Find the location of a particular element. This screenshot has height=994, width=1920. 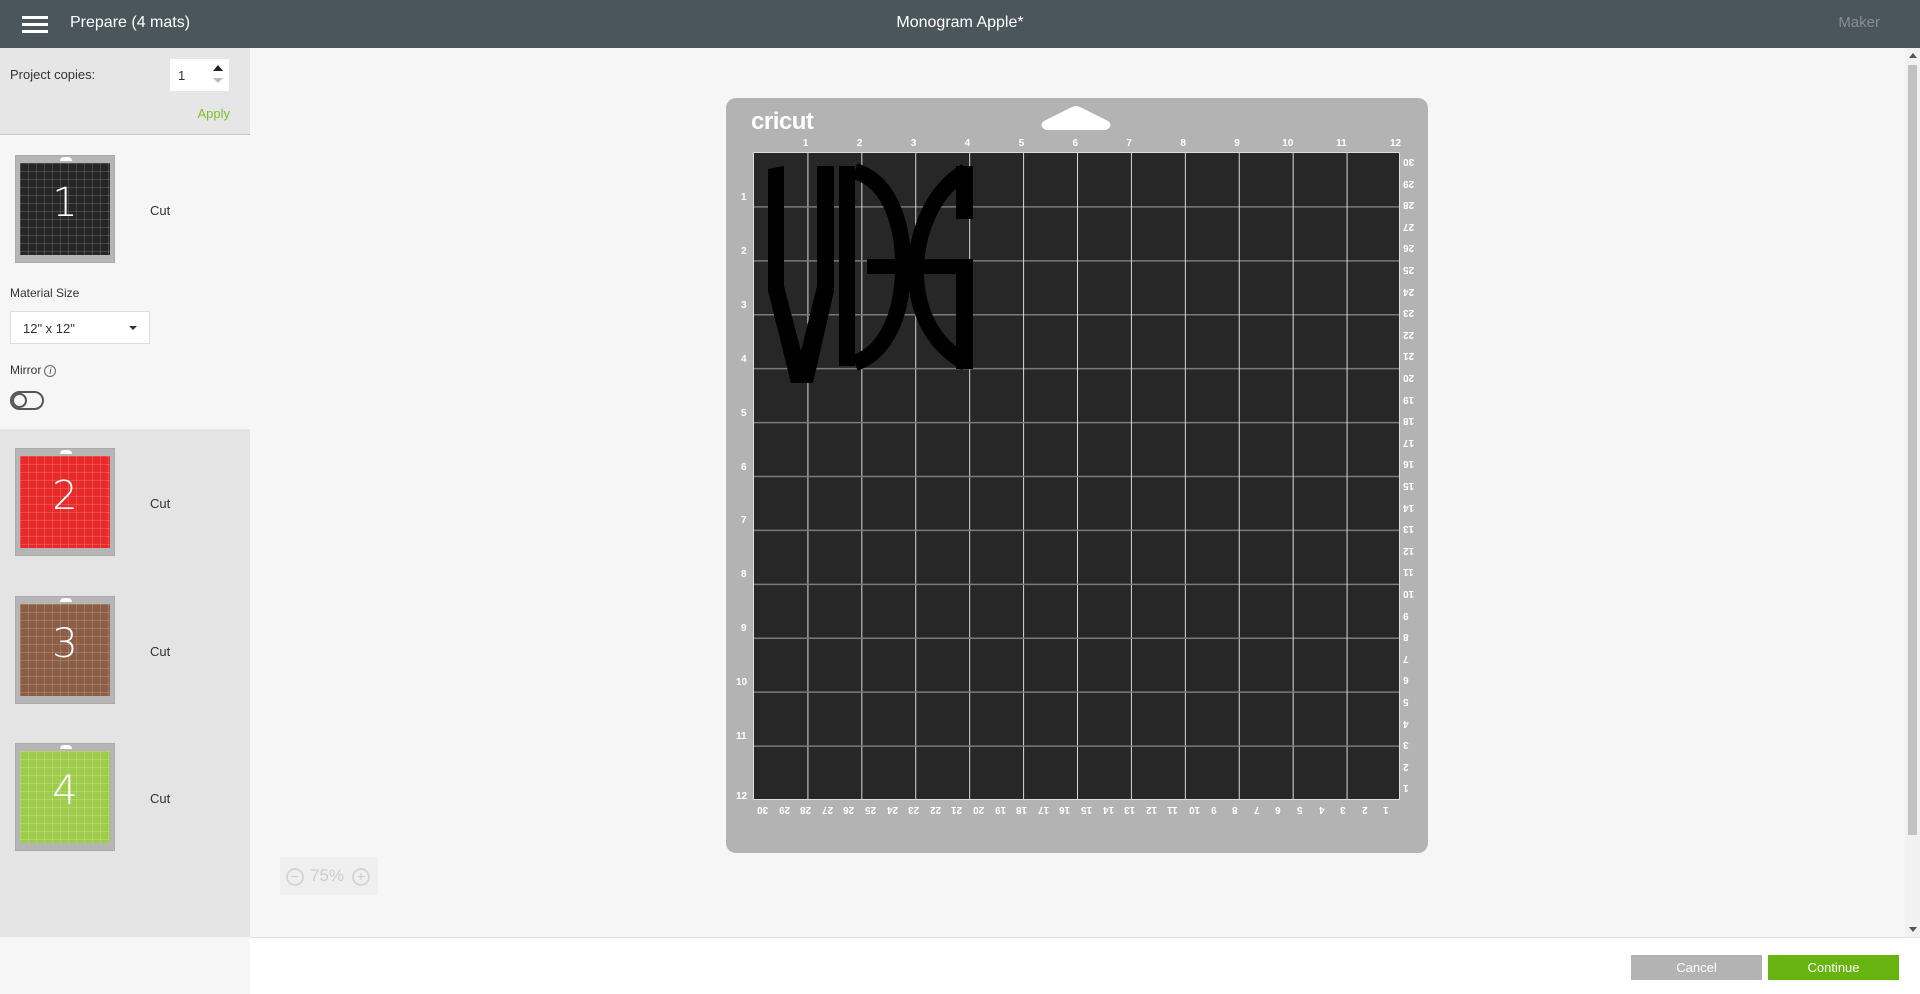

project-copies-label: Project copies: is located at coordinates (53, 74).